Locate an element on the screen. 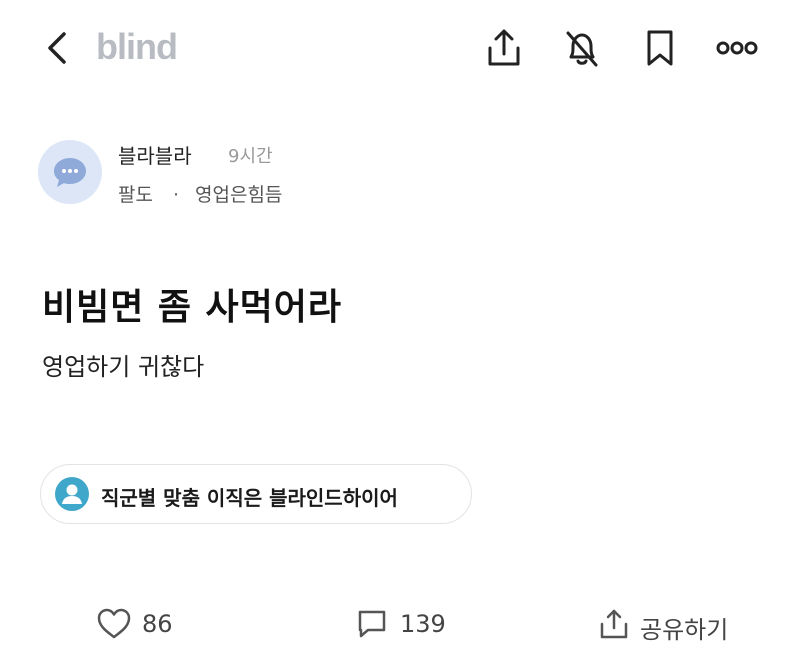  blind-hire-promo-banner: 직군별 맞춤 이직은 블라인드하이어 is located at coordinates (256, 494).